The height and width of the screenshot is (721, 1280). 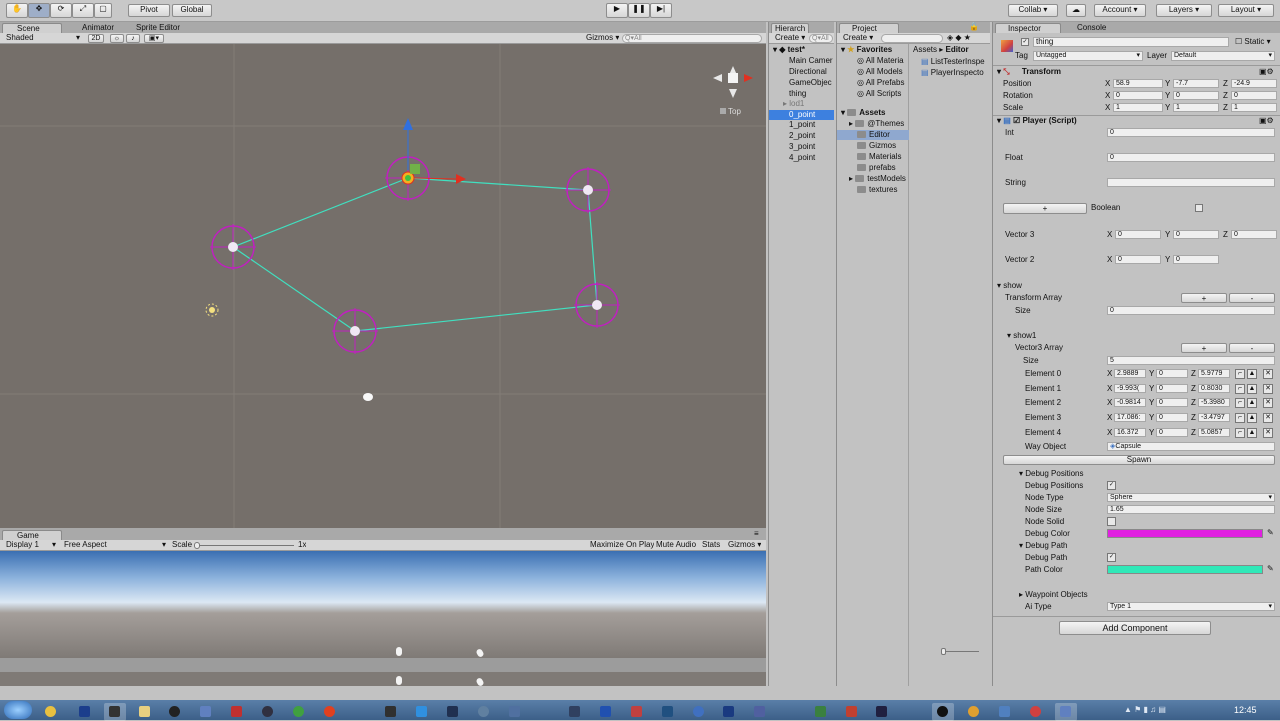 I want to click on folder-item: Gizmos, so click(x=883, y=146).